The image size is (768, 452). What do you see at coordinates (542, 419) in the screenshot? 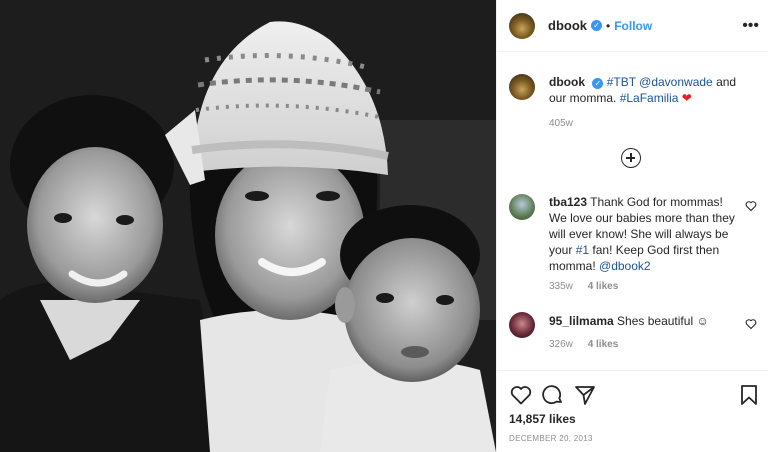
I see `likes-count: 14,857 likes` at bounding box center [542, 419].